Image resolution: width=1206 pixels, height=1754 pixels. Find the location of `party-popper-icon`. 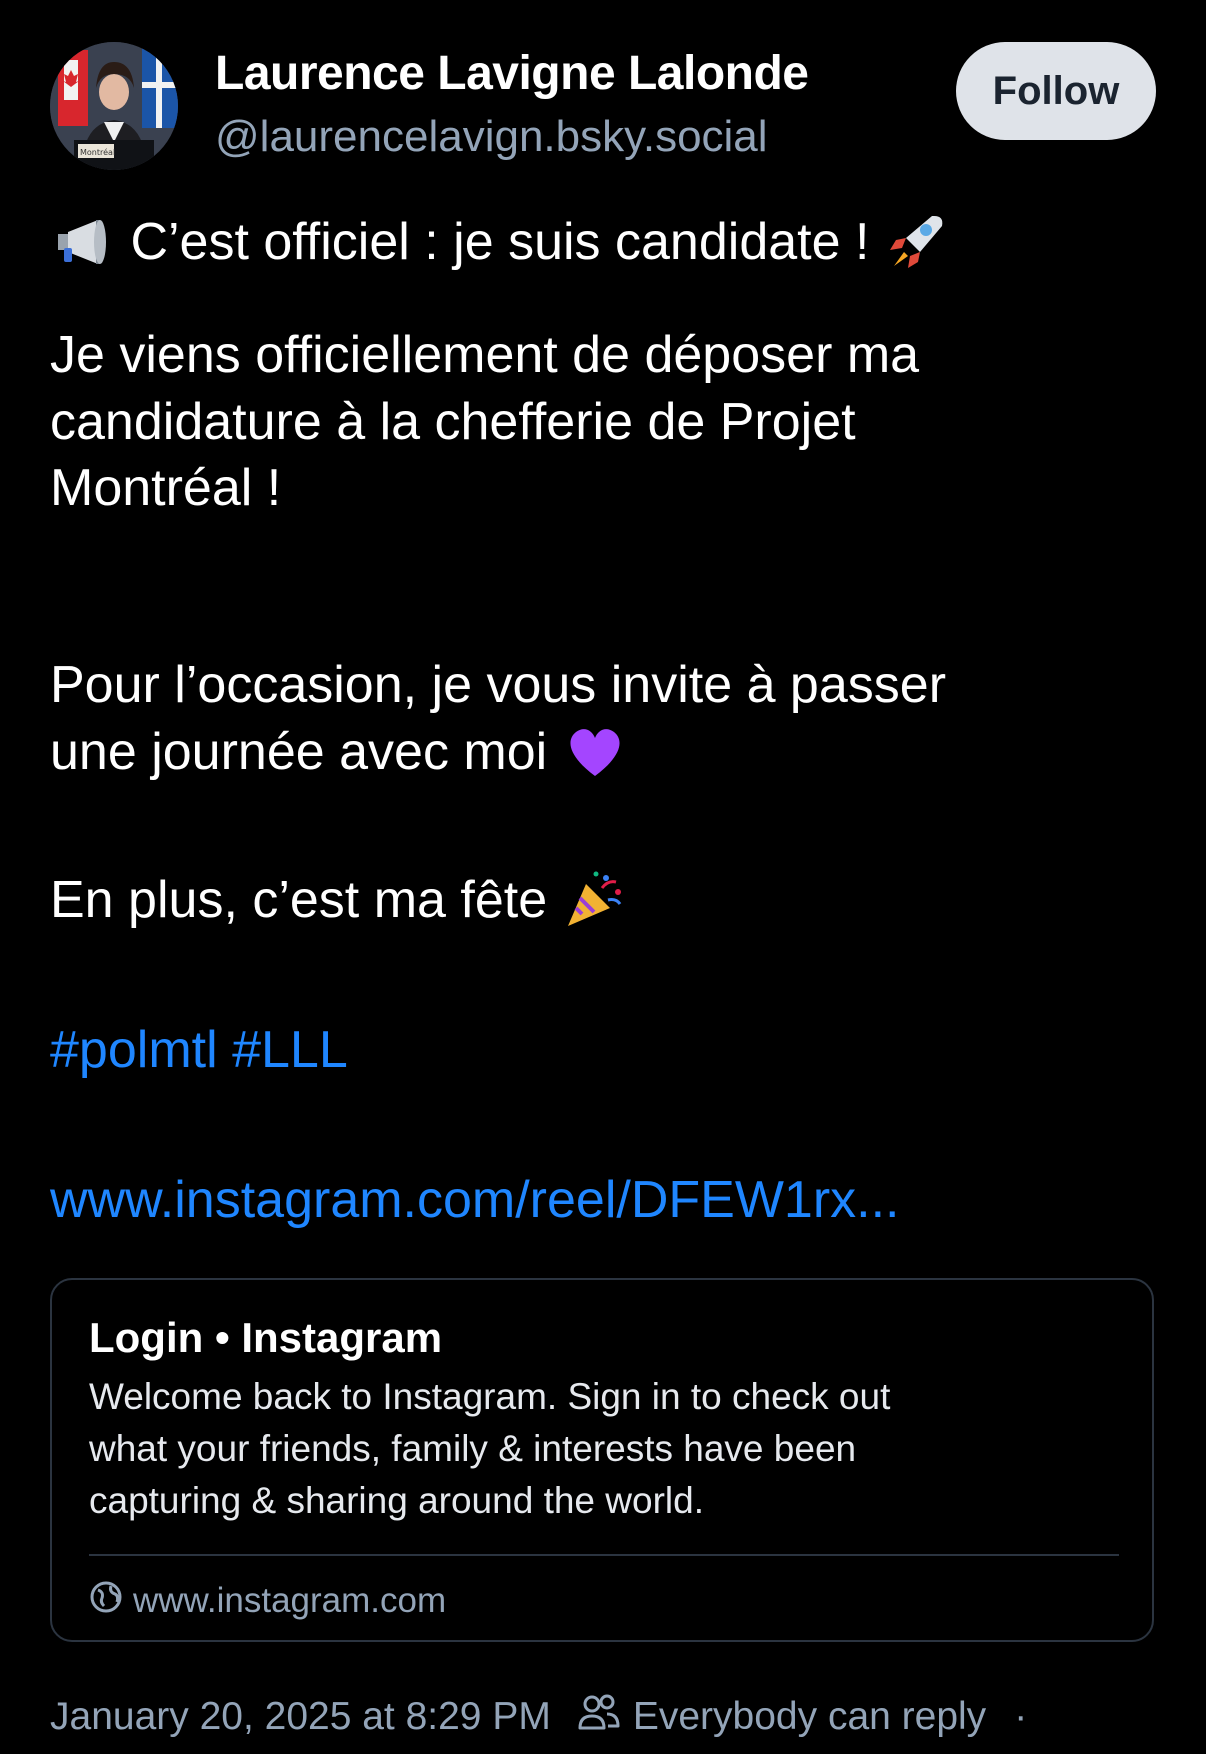

party-popper-icon is located at coordinates (595, 899).